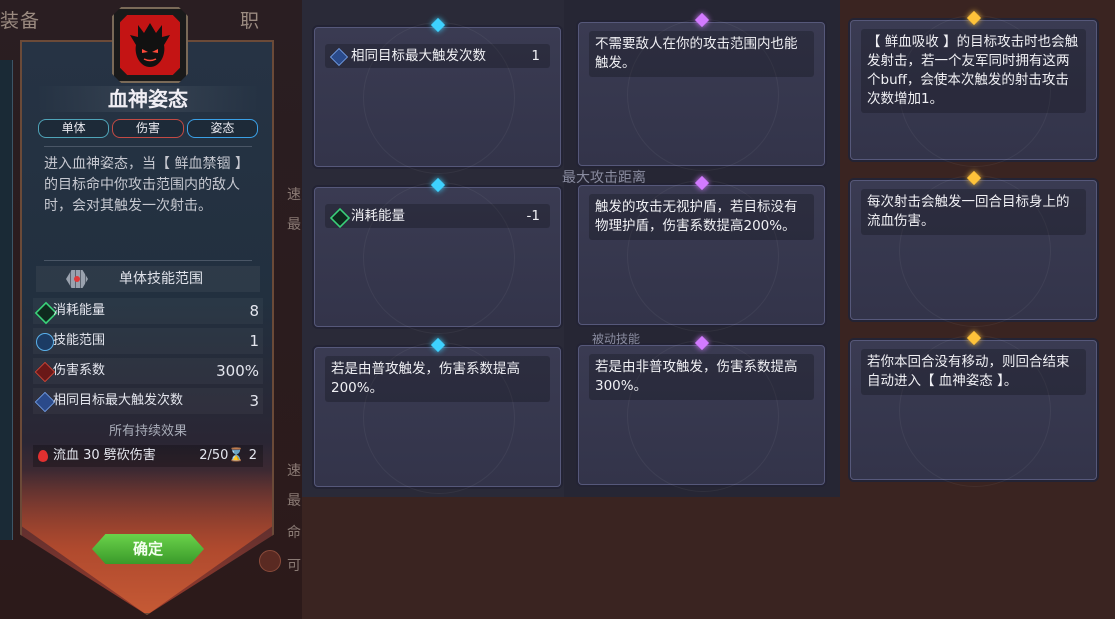 The width and height of the screenshot is (1115, 619). I want to click on card-text: 每次射击会触发一回合目标身上的流血伤害。, so click(973, 212).